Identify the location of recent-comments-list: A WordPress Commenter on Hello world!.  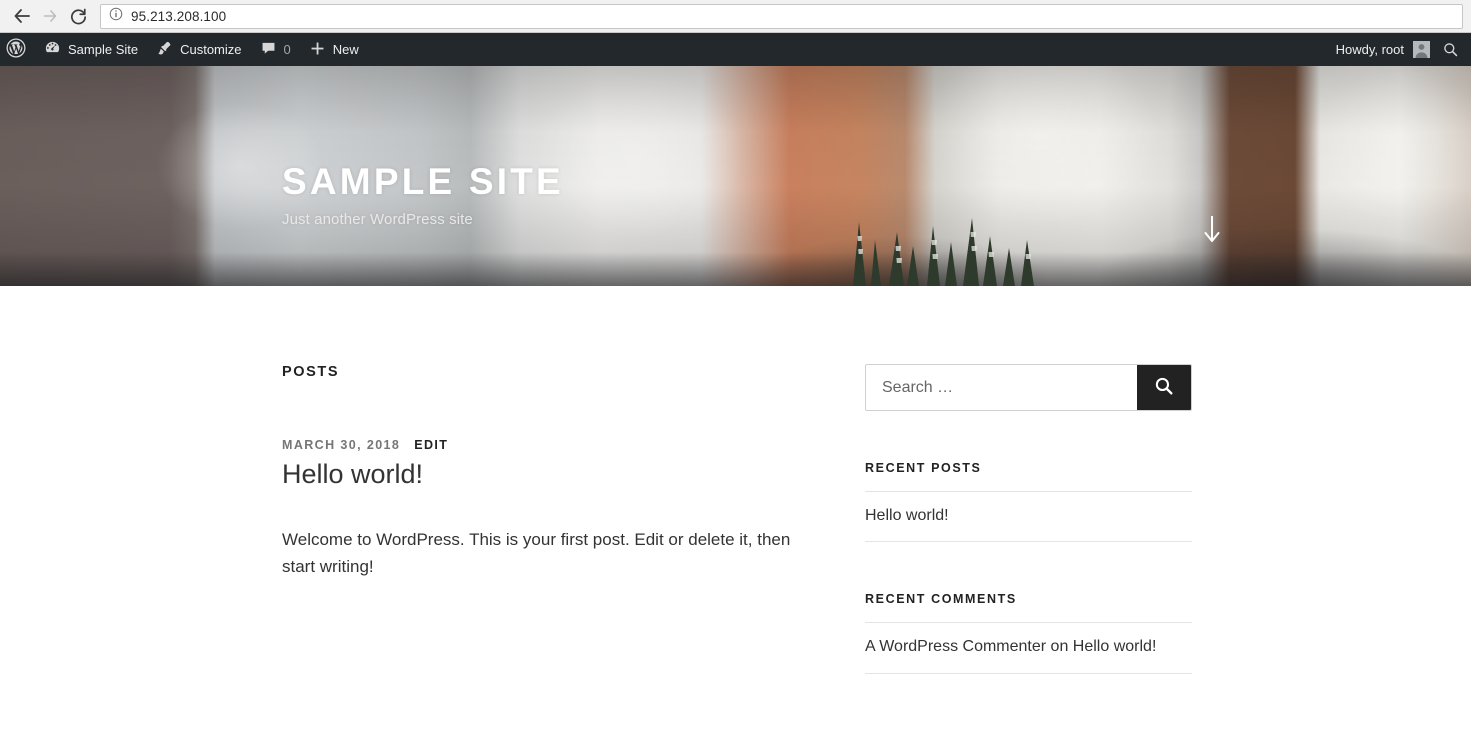
(1028, 648).